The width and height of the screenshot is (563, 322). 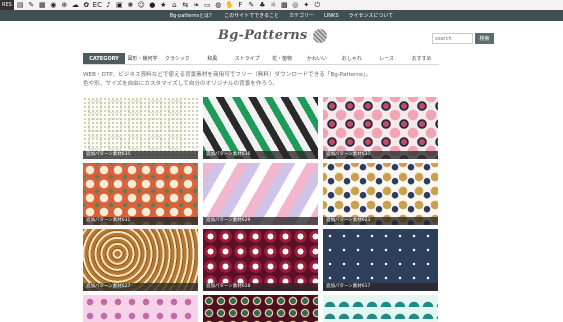 I want to click on category-label: CATEGORY, so click(x=104, y=58).